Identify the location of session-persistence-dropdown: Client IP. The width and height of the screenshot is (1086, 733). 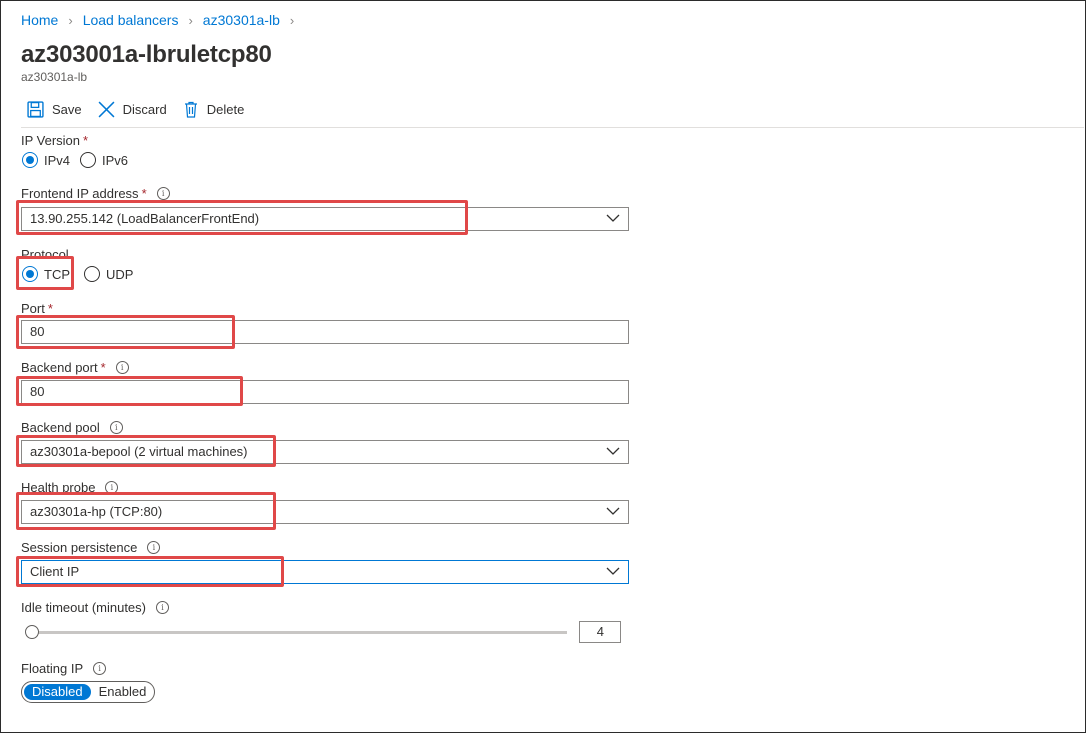
(325, 572).